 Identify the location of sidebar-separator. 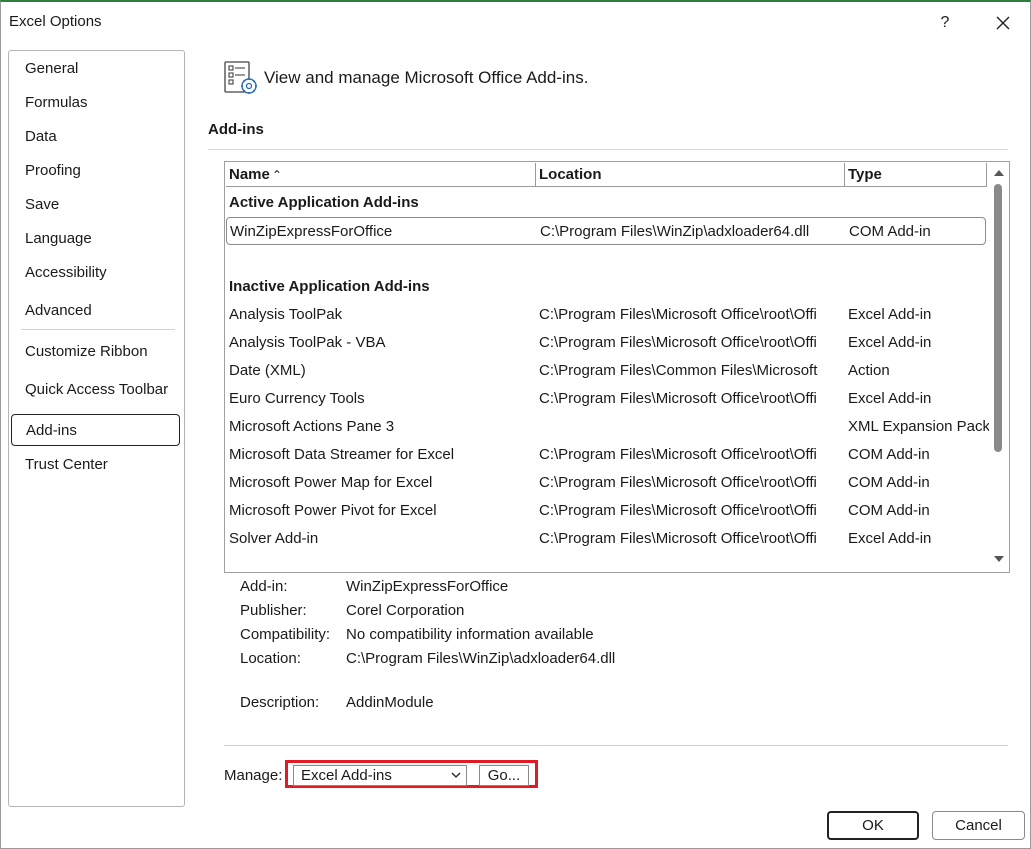
(98, 329).